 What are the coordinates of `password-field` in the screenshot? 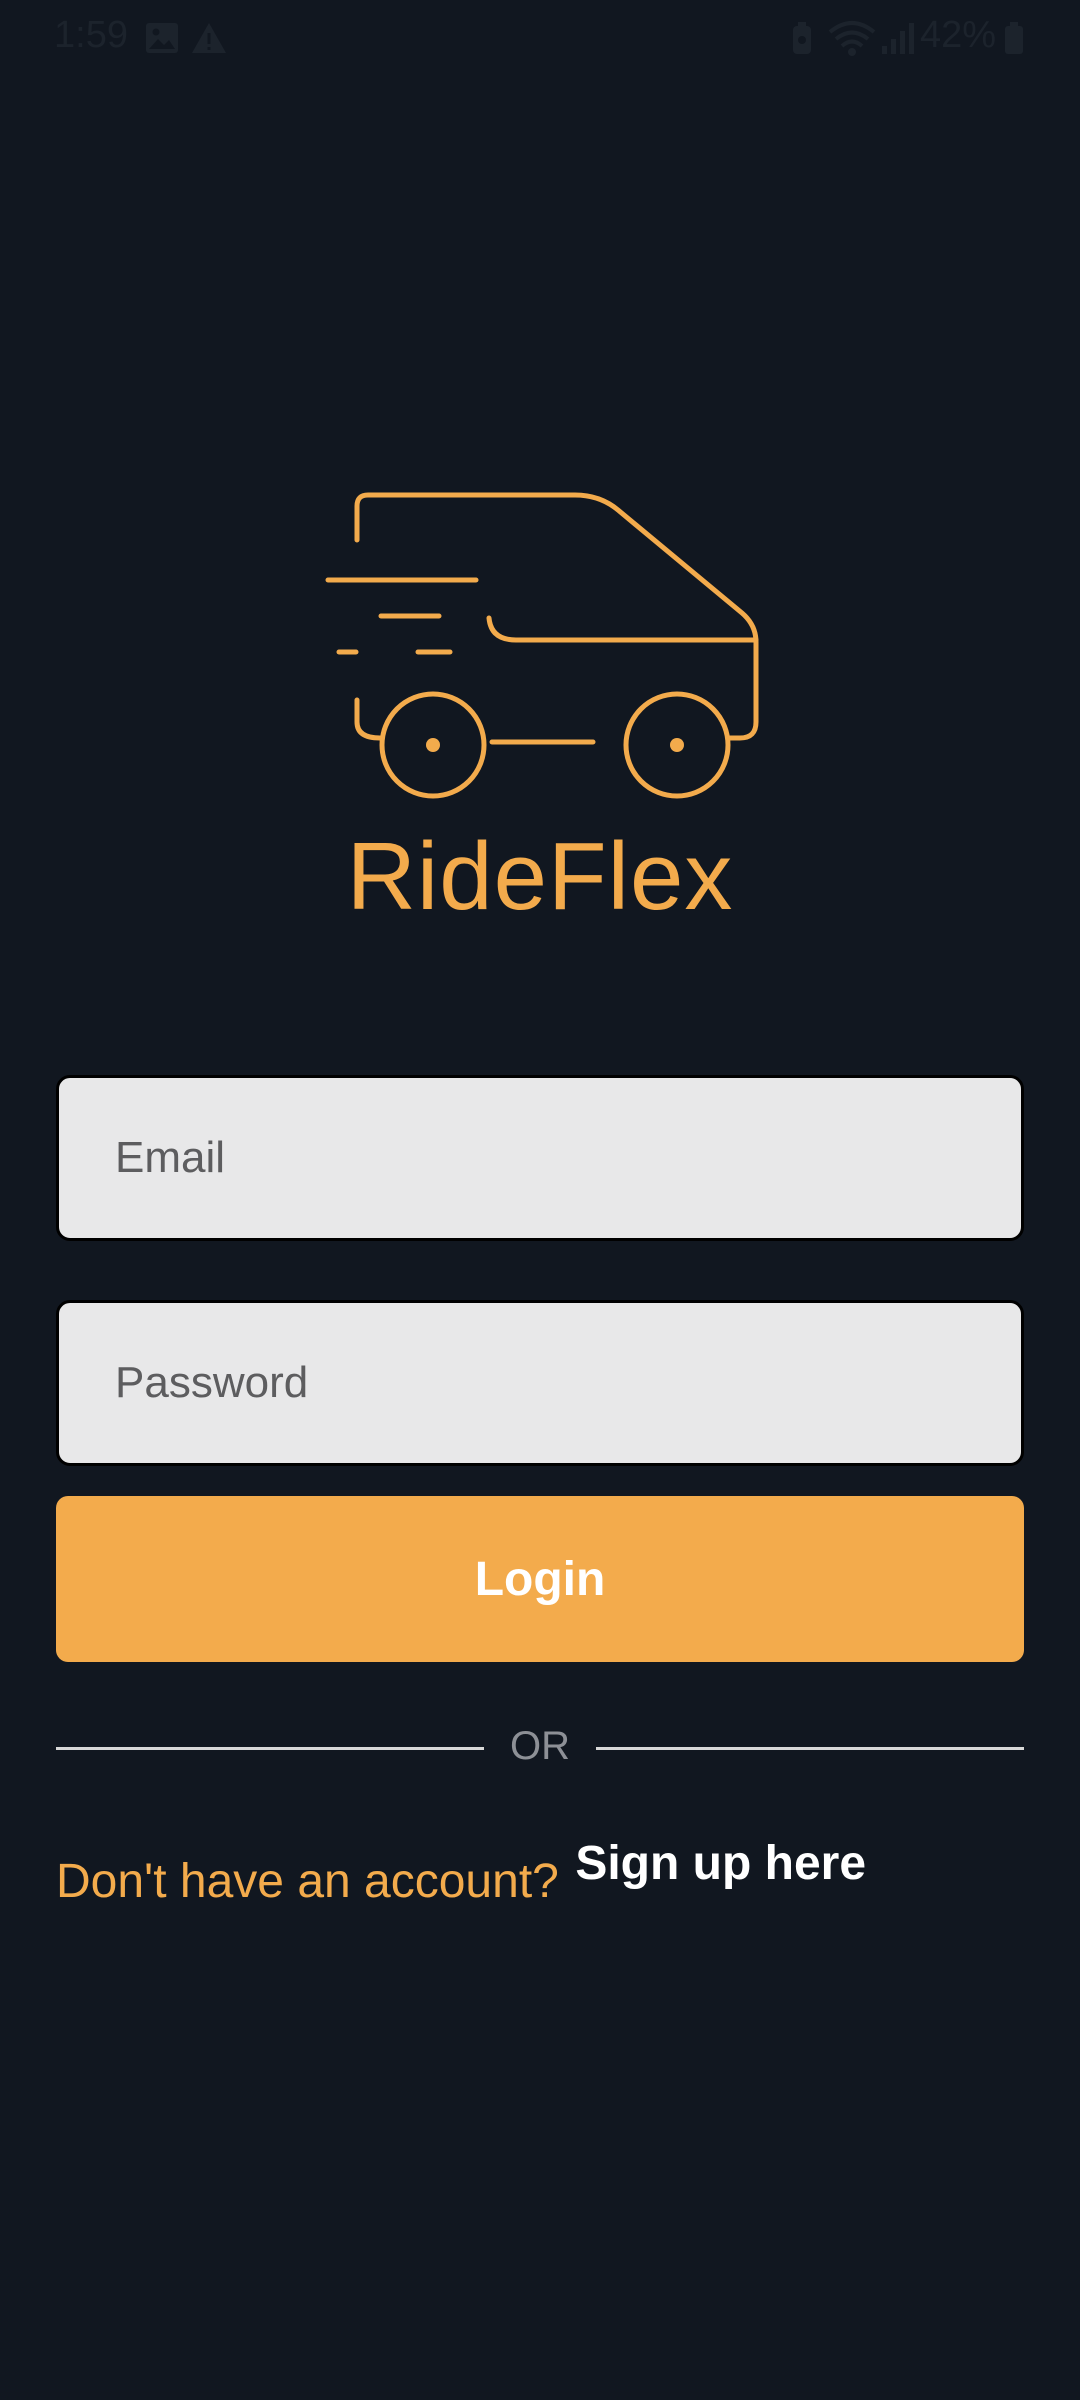 It's located at (540, 1383).